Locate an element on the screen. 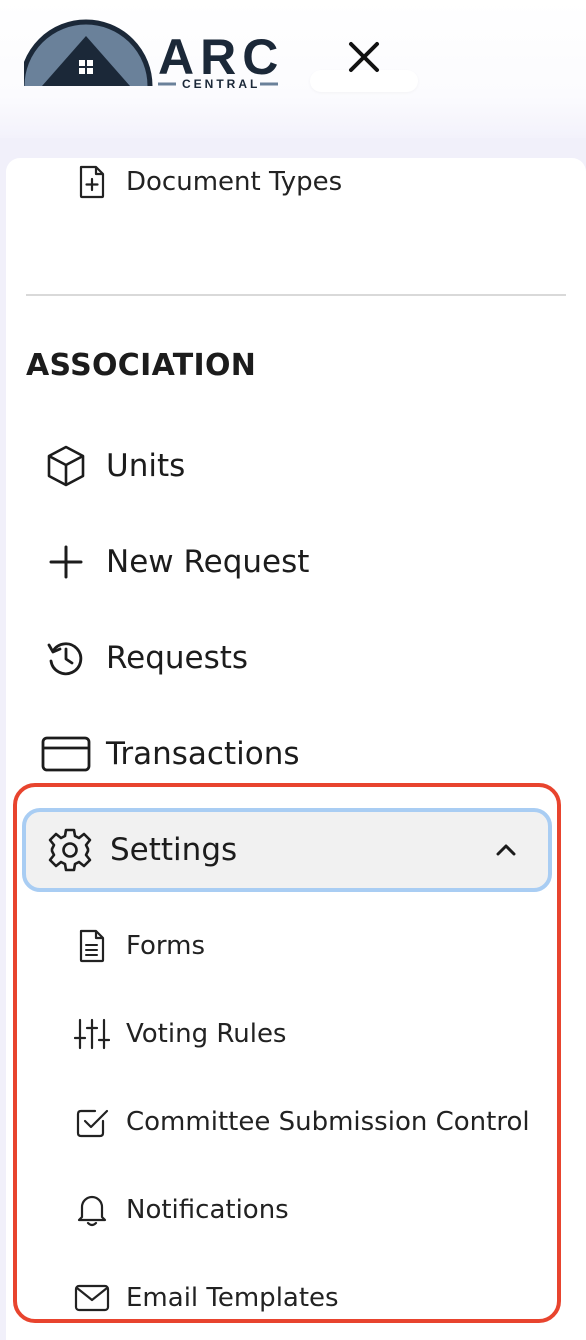  menu-item-settings: Settings is located at coordinates (287, 850).